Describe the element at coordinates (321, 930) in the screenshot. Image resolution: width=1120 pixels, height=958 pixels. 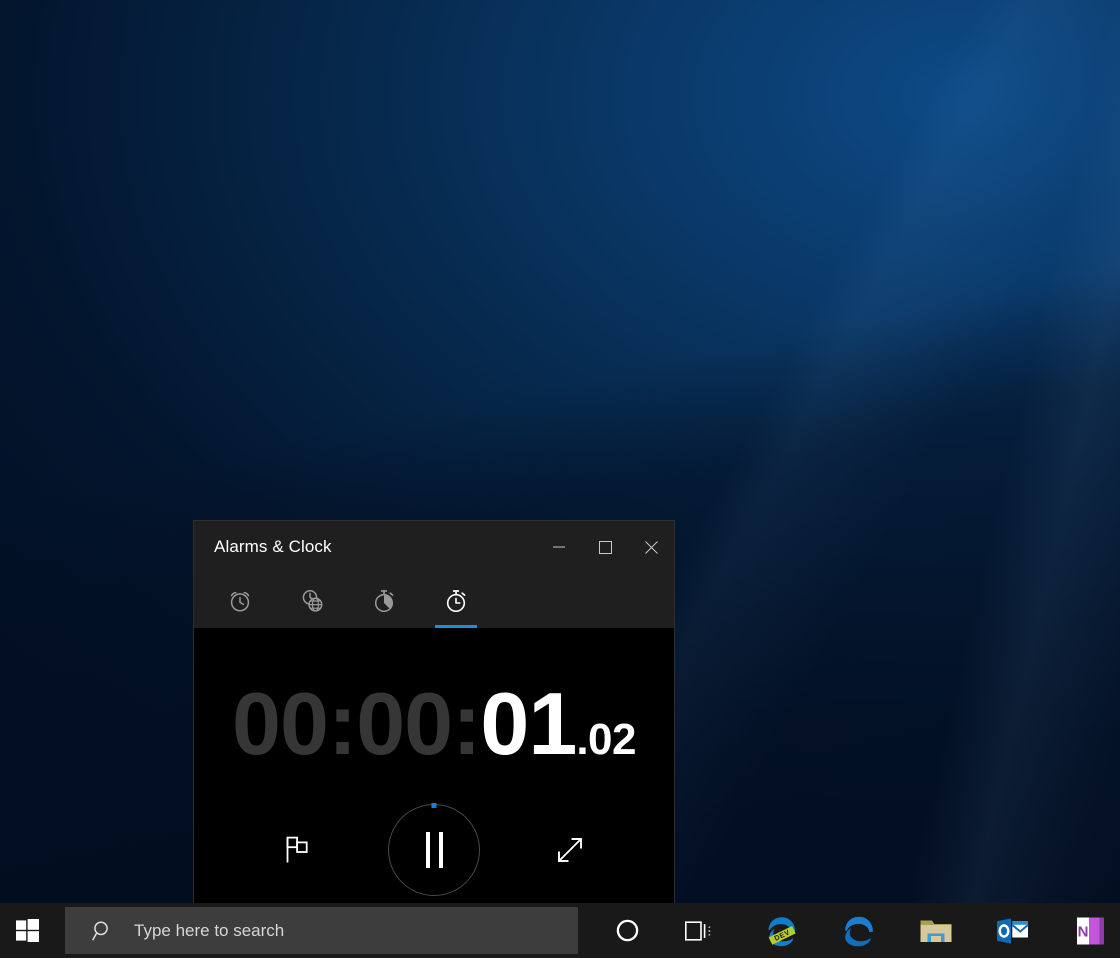
I see `search-input: Type here to search` at that location.